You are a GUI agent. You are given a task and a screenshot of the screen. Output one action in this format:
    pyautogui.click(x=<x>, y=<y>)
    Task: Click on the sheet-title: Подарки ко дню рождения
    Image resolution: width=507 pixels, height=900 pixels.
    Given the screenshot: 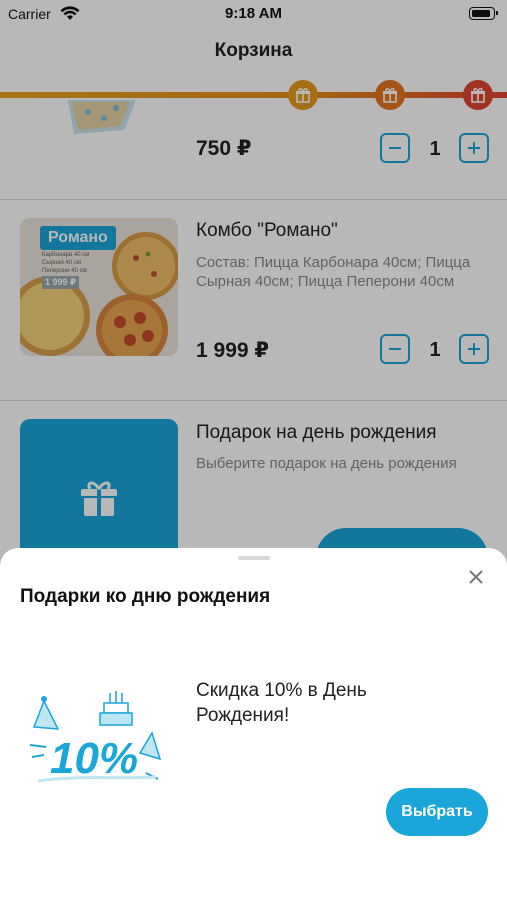 What is the action you would take?
    pyautogui.click(x=145, y=596)
    